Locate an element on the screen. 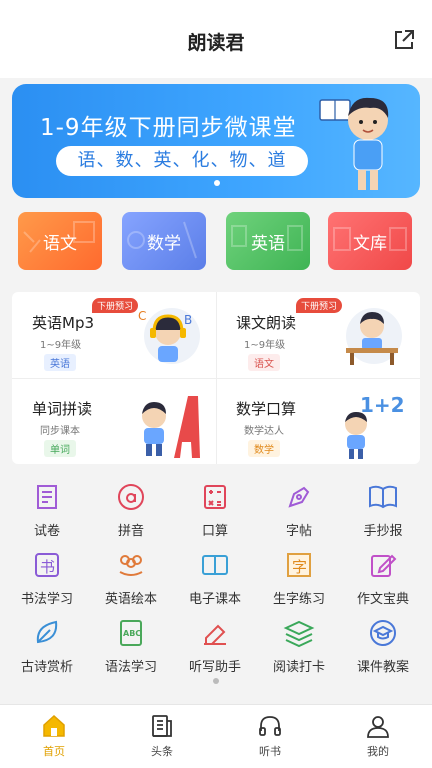 The width and height of the screenshot is (432, 768). graduation-cap-icon is located at coordinates (383, 633).